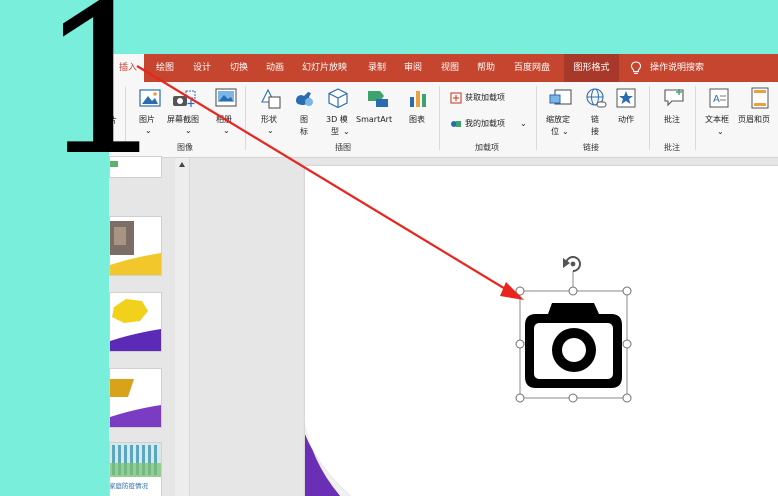  What do you see at coordinates (202, 68) in the screenshot?
I see `tab-design: 设计` at bounding box center [202, 68].